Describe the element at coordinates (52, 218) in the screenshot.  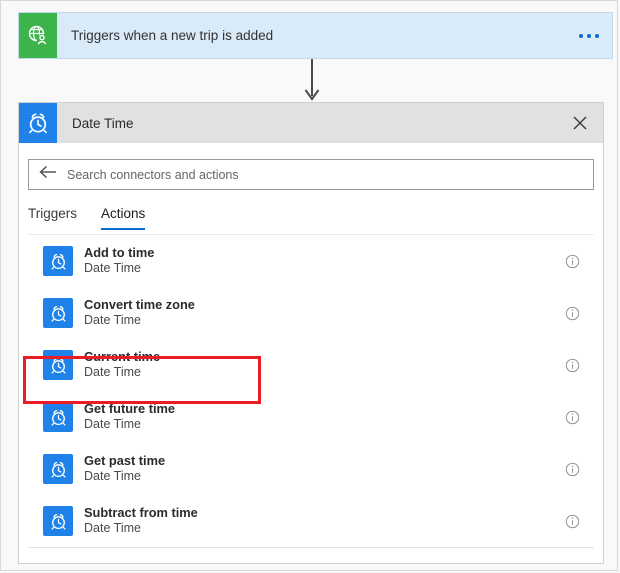
I see `tab-triggers: Triggers` at that location.